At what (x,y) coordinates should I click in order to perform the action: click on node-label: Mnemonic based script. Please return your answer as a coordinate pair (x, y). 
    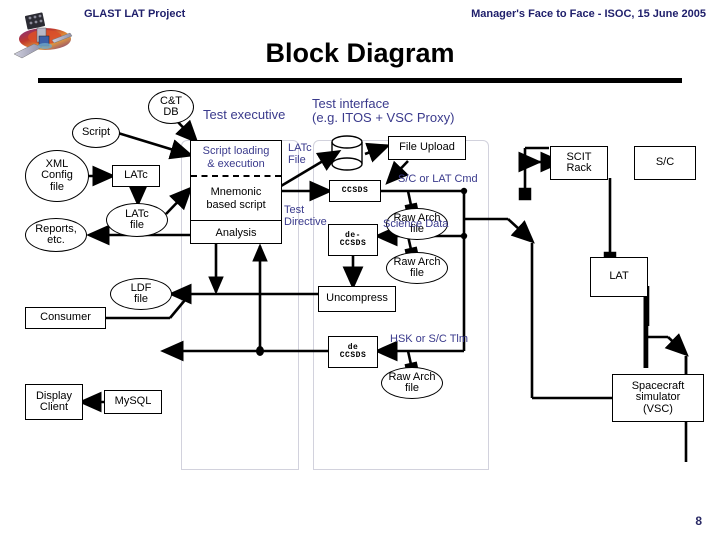
    Looking at the image, I should click on (236, 198).